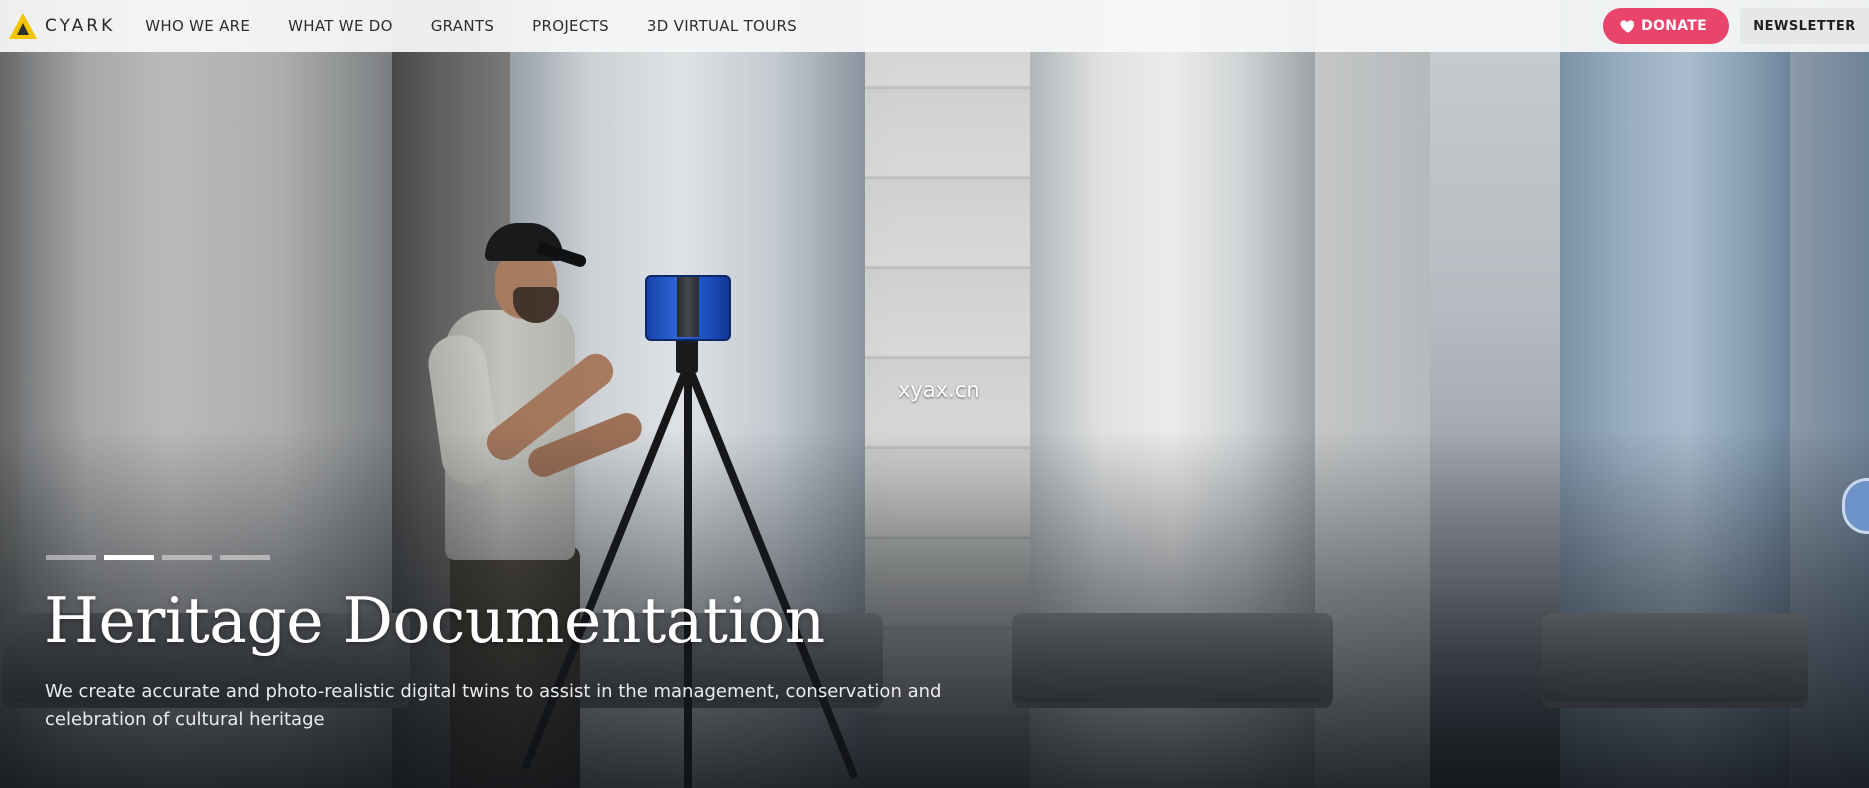 This screenshot has width=1869, height=788. What do you see at coordinates (1674, 26) in the screenshot?
I see `donate-label: DONATE` at bounding box center [1674, 26].